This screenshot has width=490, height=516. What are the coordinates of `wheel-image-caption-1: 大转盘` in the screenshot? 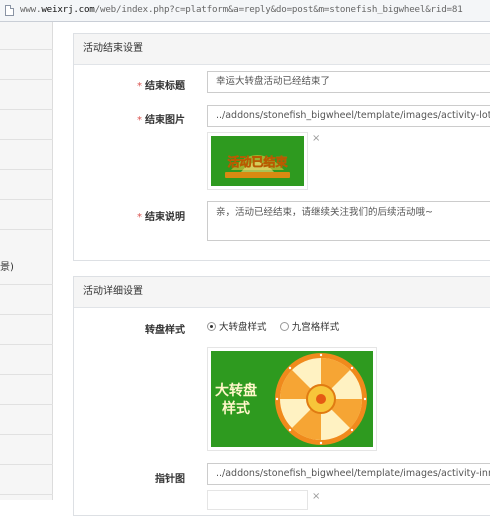 It's located at (236, 390).